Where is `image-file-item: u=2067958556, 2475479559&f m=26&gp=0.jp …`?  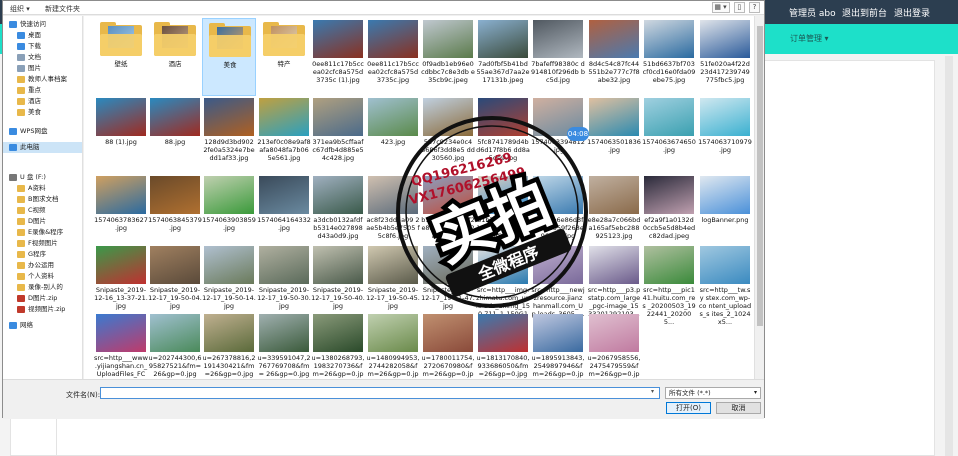
image-file-item: u=2067958556, 2475479559&f m=26&gp=0.jp … is located at coordinates (614, 345).